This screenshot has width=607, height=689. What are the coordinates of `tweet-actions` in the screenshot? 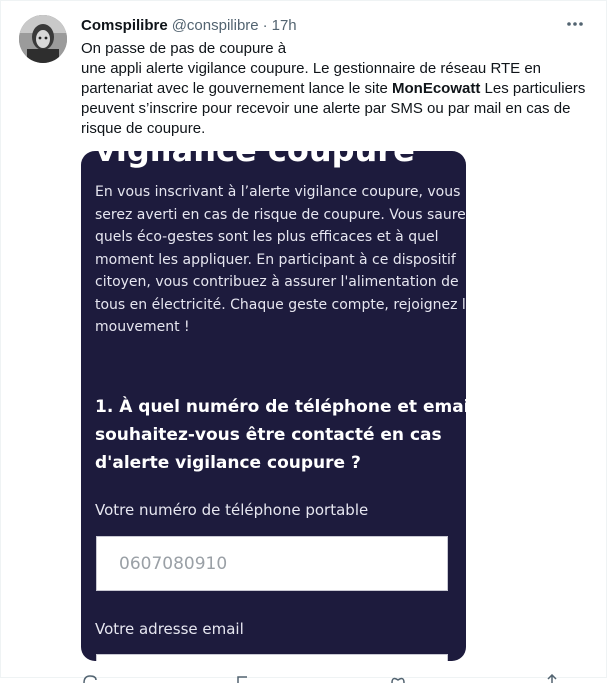 It's located at (321, 677).